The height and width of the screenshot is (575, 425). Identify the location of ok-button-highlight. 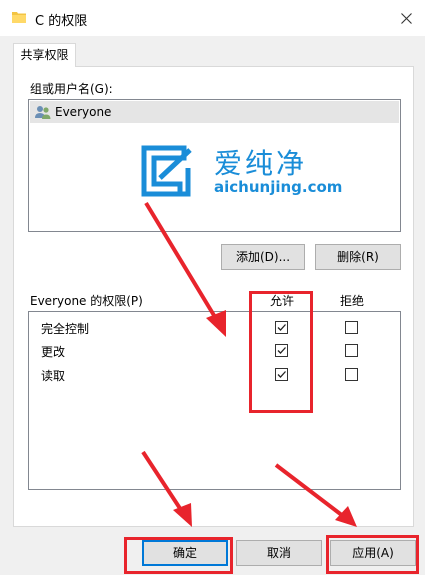
(178, 555).